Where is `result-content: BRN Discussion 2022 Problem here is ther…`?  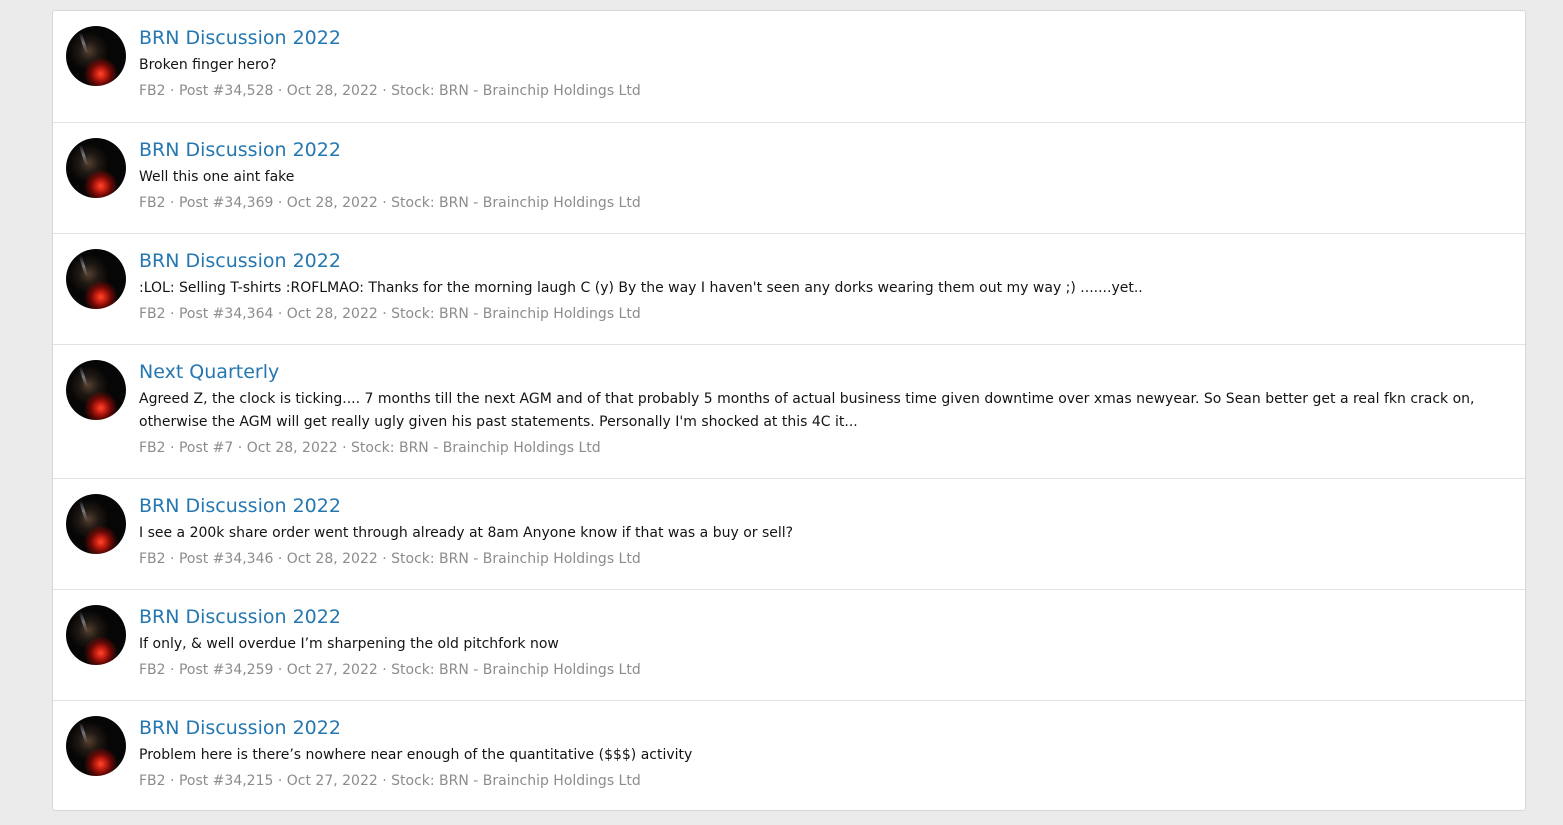 result-content: BRN Discussion 2022 Problem here is ther… is located at coordinates (825, 762).